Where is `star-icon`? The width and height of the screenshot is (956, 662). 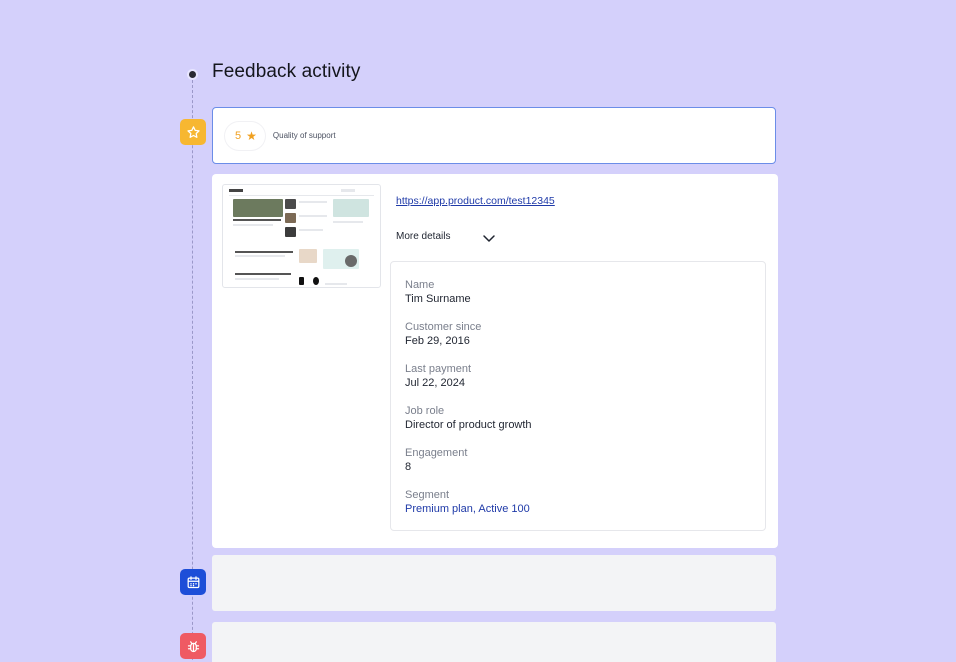 star-icon is located at coordinates (193, 131).